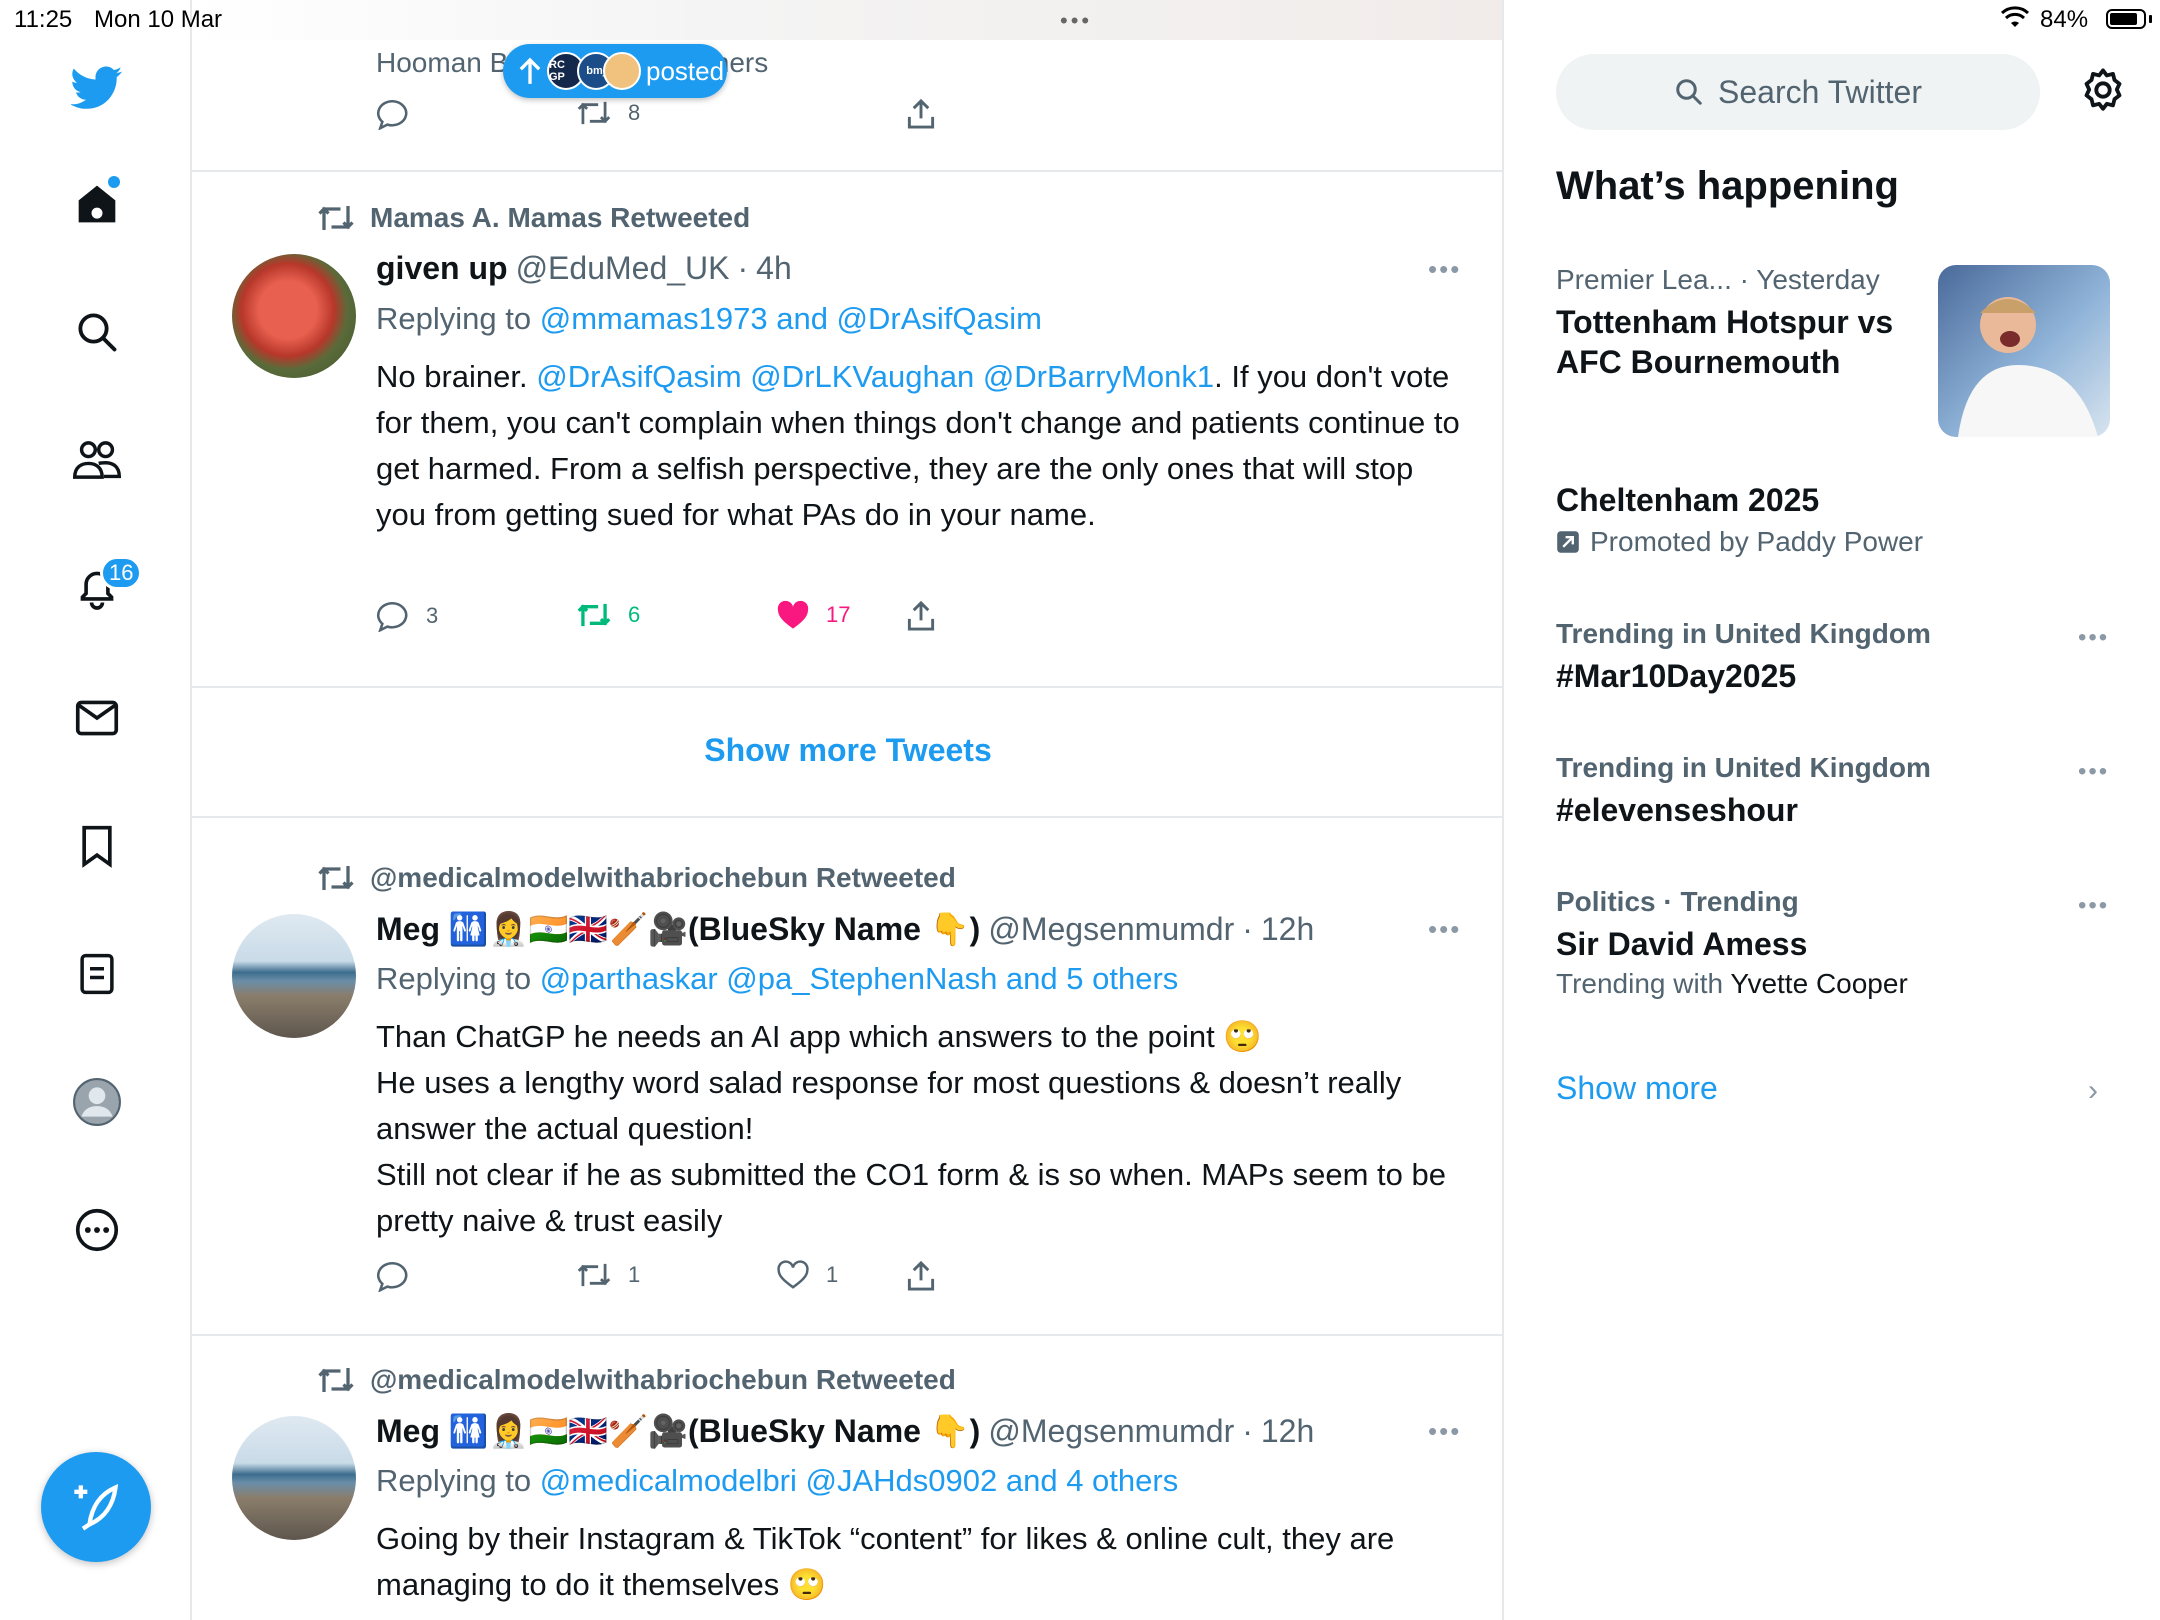 This screenshot has width=2160, height=1620. I want to click on replying-links: @mmamas1973 and @DrAsifQasim, so click(791, 318).